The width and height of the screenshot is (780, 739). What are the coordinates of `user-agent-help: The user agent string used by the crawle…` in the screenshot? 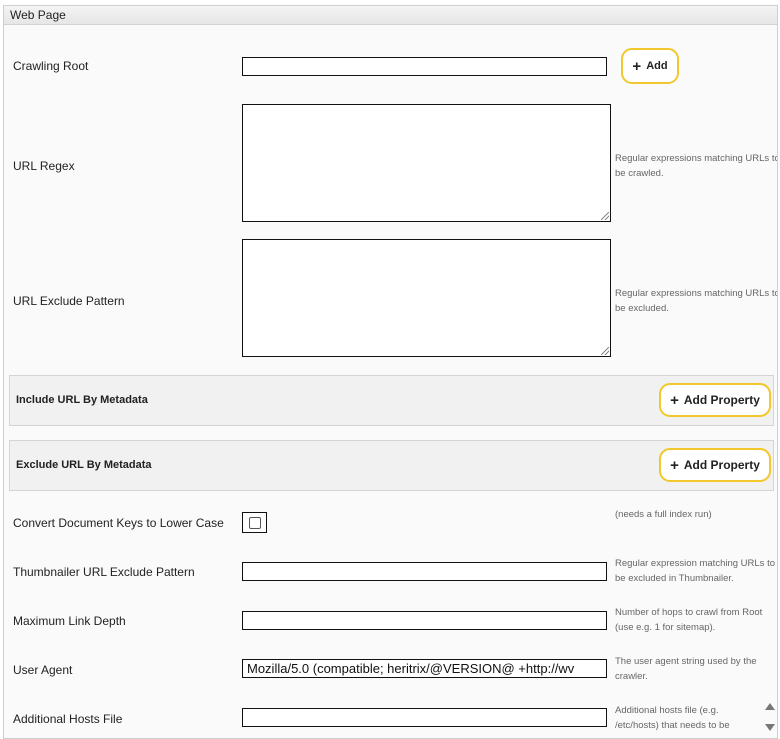 It's located at (686, 669).